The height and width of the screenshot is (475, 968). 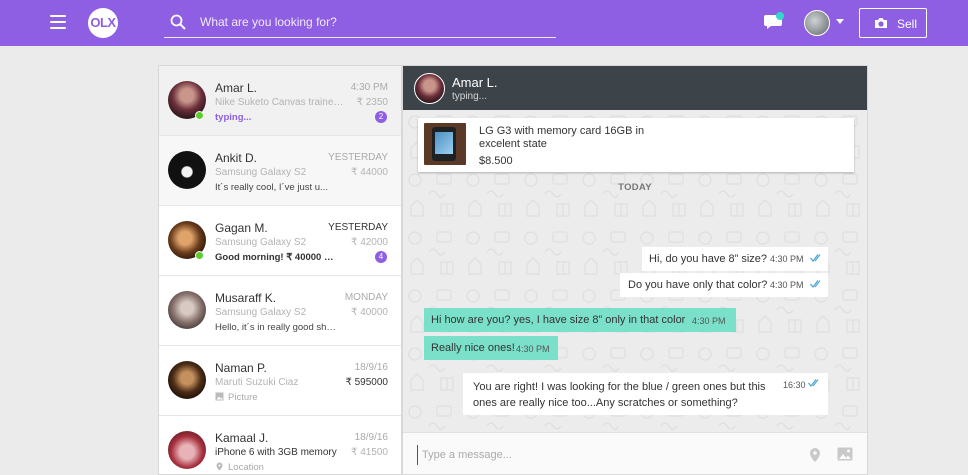 What do you see at coordinates (881, 23) in the screenshot?
I see `camera-icon` at bounding box center [881, 23].